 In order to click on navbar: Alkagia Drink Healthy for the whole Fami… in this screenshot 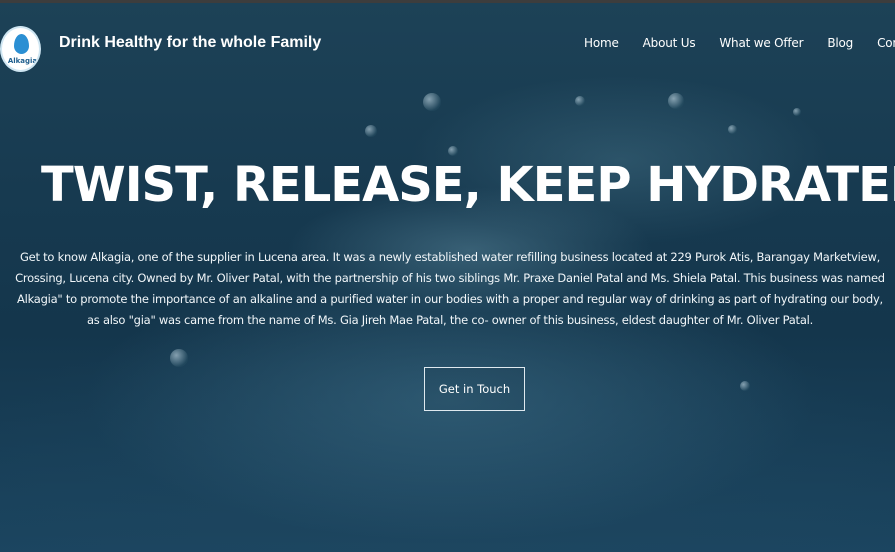, I will do `click(447, 43)`.